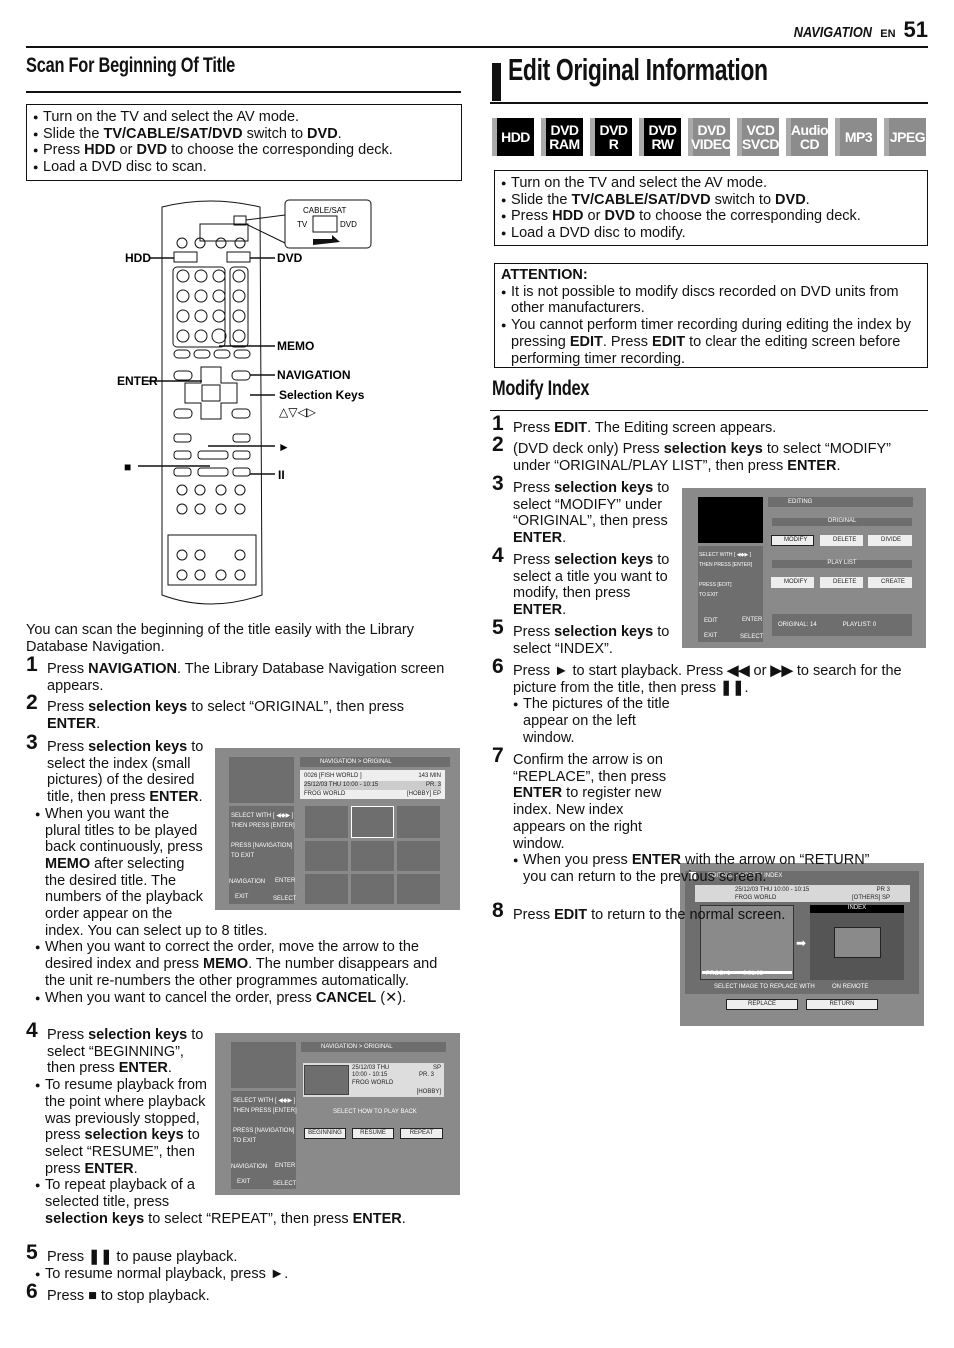  Describe the element at coordinates (743, 199) in the screenshot. I see `text-run: switch to` at that location.